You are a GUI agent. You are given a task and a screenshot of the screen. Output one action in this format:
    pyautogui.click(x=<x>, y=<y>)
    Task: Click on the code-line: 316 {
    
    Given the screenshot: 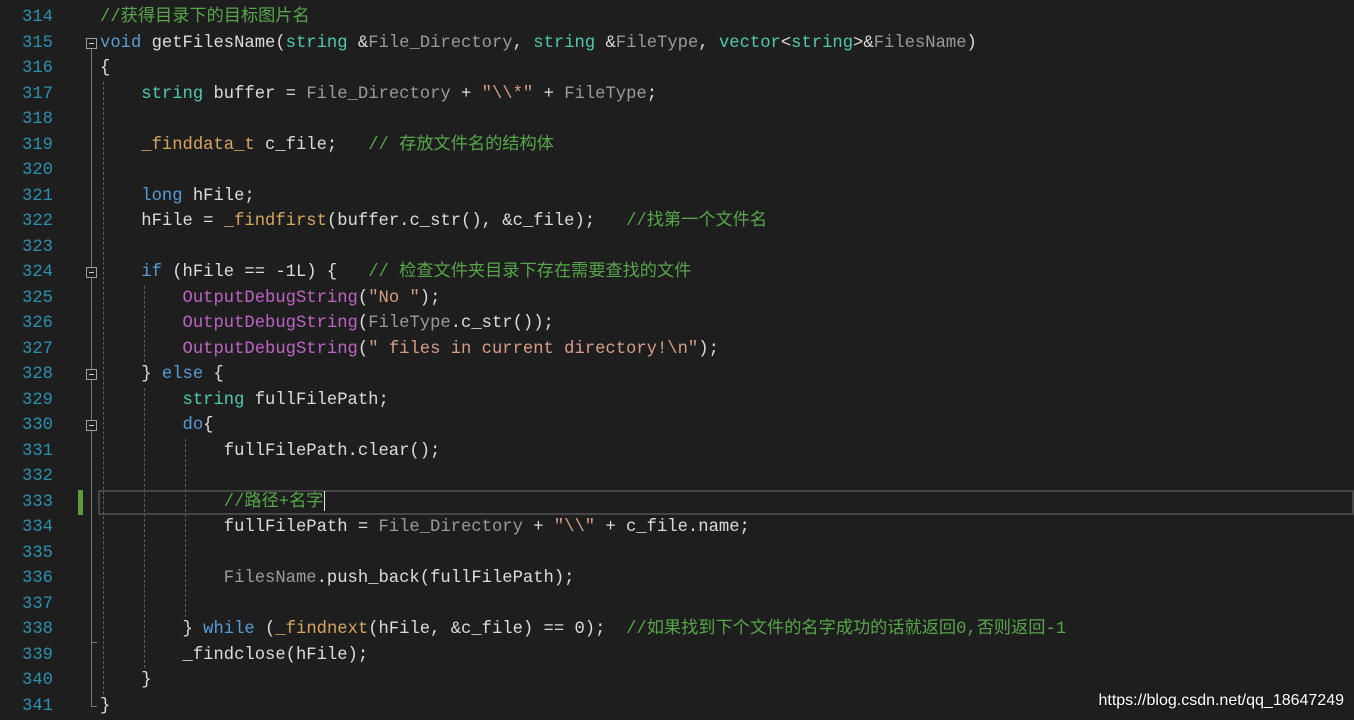 What is the action you would take?
    pyautogui.click(x=677, y=69)
    